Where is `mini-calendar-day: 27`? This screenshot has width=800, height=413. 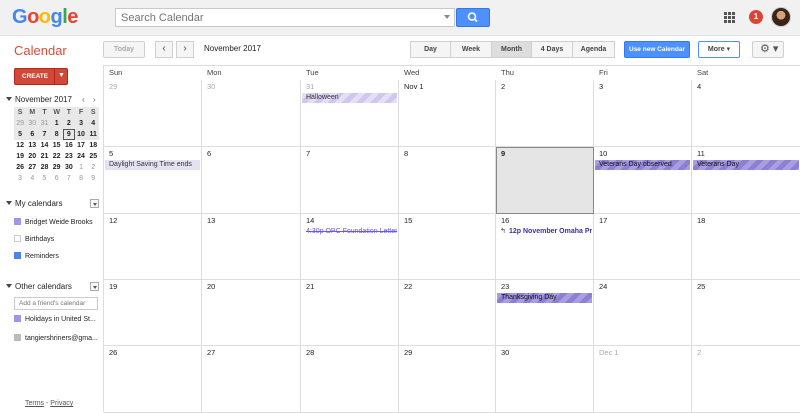
mini-calendar-day: 27 is located at coordinates (32, 167).